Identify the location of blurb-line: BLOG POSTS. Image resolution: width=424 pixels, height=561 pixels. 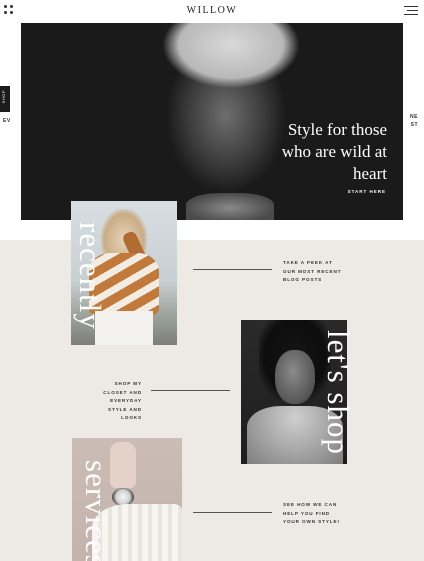
(303, 279).